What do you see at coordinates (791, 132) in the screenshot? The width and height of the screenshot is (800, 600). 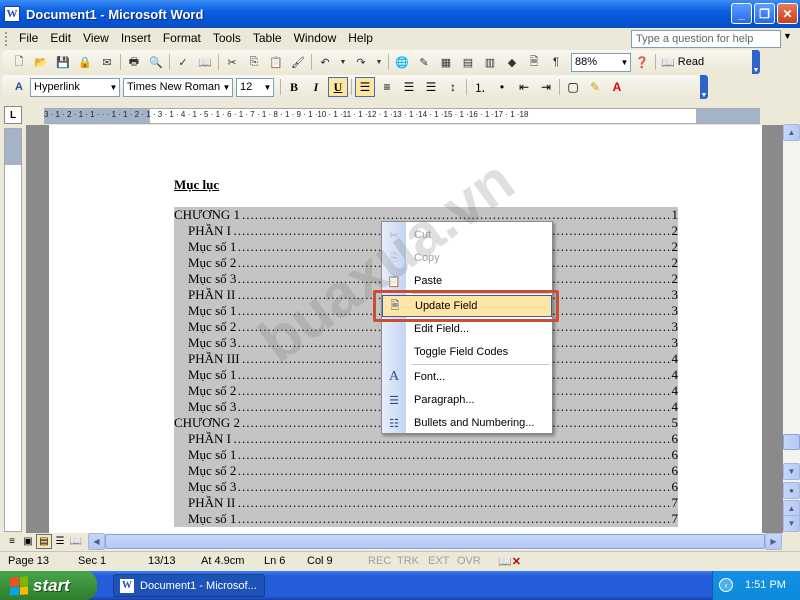 I see `scroll-up-icon: ▲` at bounding box center [791, 132].